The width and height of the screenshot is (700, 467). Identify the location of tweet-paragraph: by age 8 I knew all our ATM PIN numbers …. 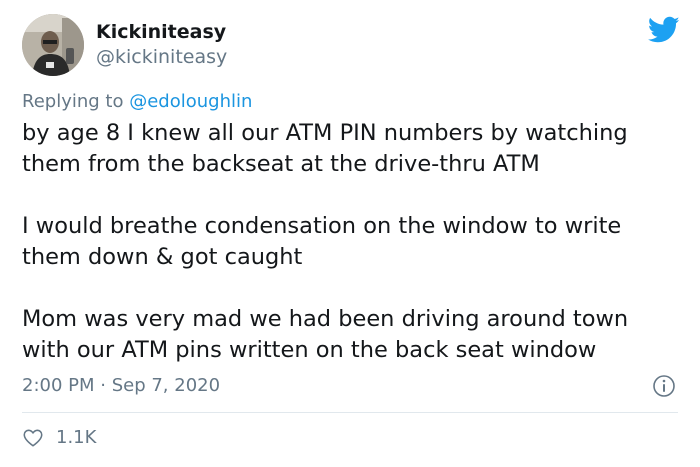
(325, 148).